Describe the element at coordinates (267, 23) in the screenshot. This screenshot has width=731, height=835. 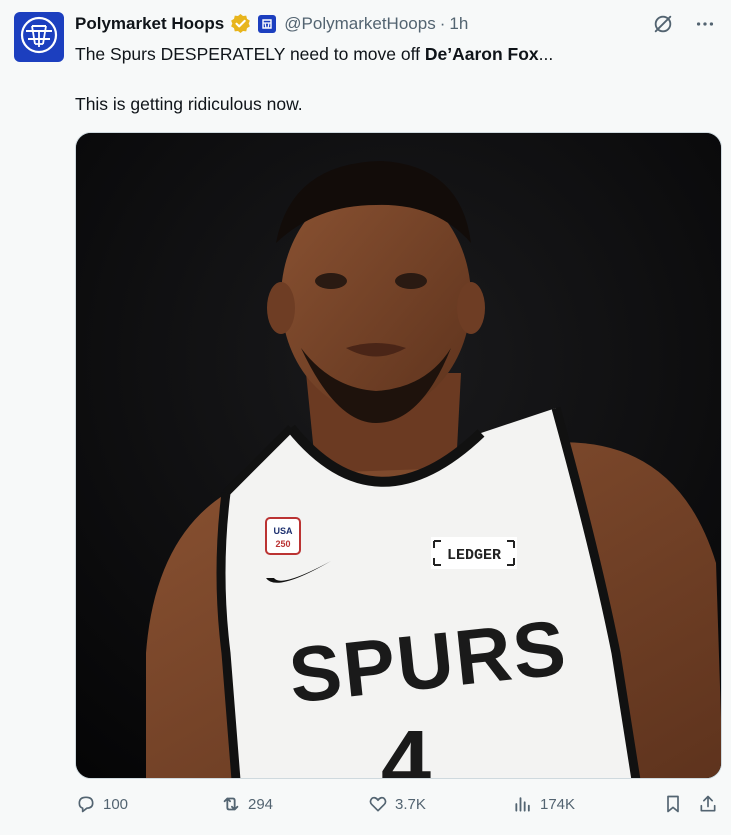
I see `affiliate-badge-icon` at that location.